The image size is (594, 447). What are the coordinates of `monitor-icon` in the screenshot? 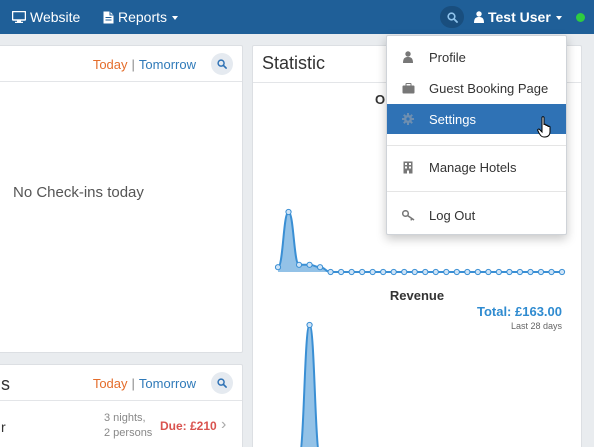 It's located at (19, 17).